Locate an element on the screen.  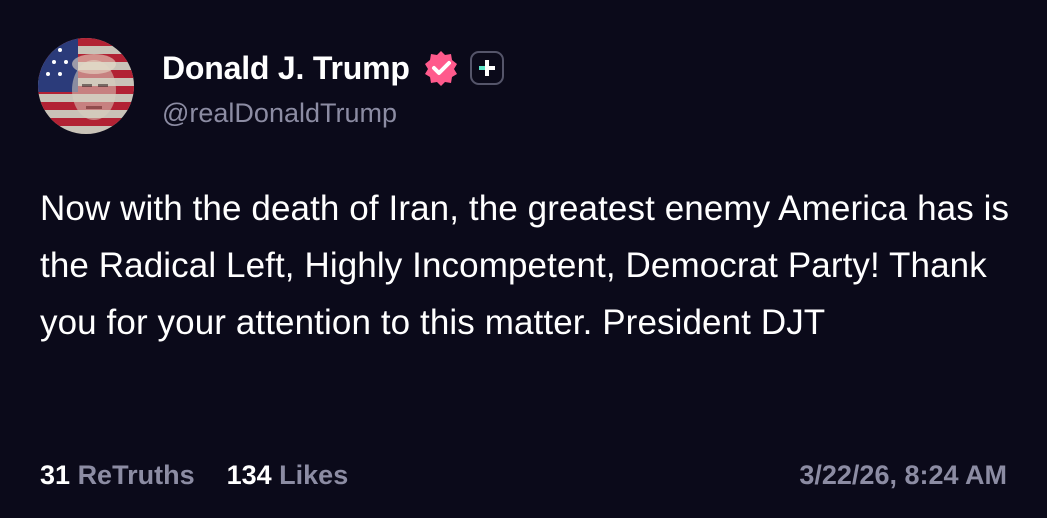
plus-badge-icon is located at coordinates (486, 68).